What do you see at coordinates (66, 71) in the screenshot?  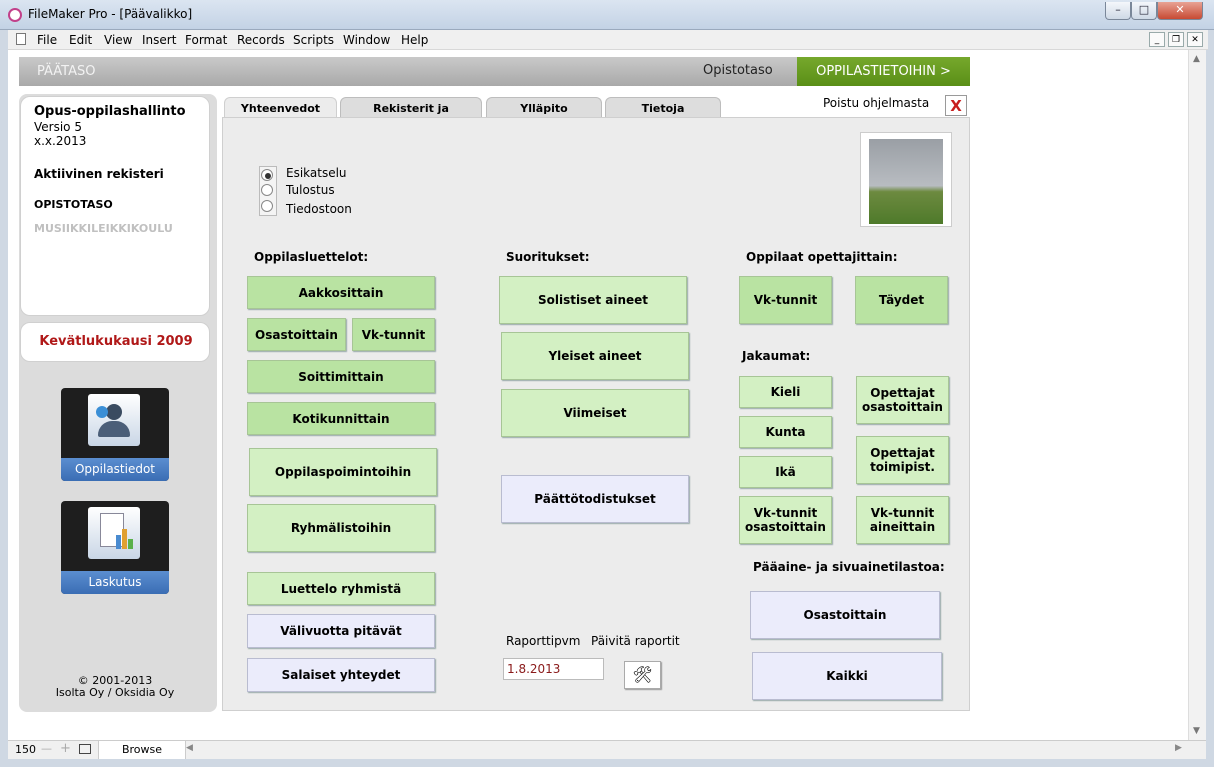 I see `page-level-label: PÄÄTASO` at bounding box center [66, 71].